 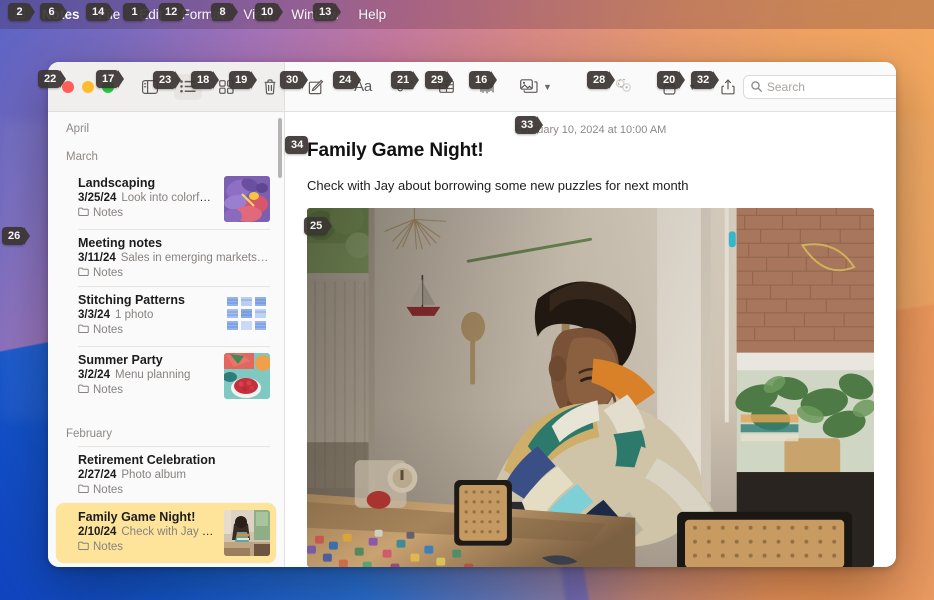 What do you see at coordinates (19, 12) in the screenshot?
I see `badge-2: 2` at bounding box center [19, 12].